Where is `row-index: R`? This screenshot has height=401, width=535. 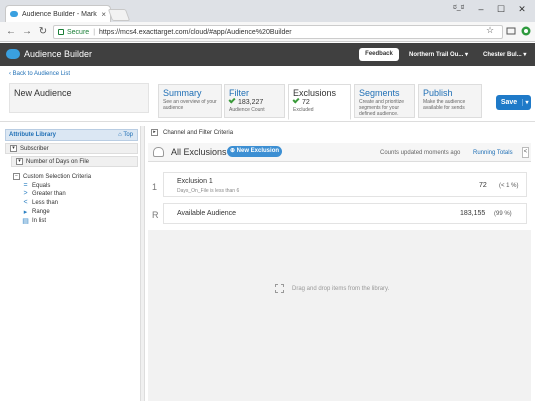
row-index: R is located at coordinates (155, 215).